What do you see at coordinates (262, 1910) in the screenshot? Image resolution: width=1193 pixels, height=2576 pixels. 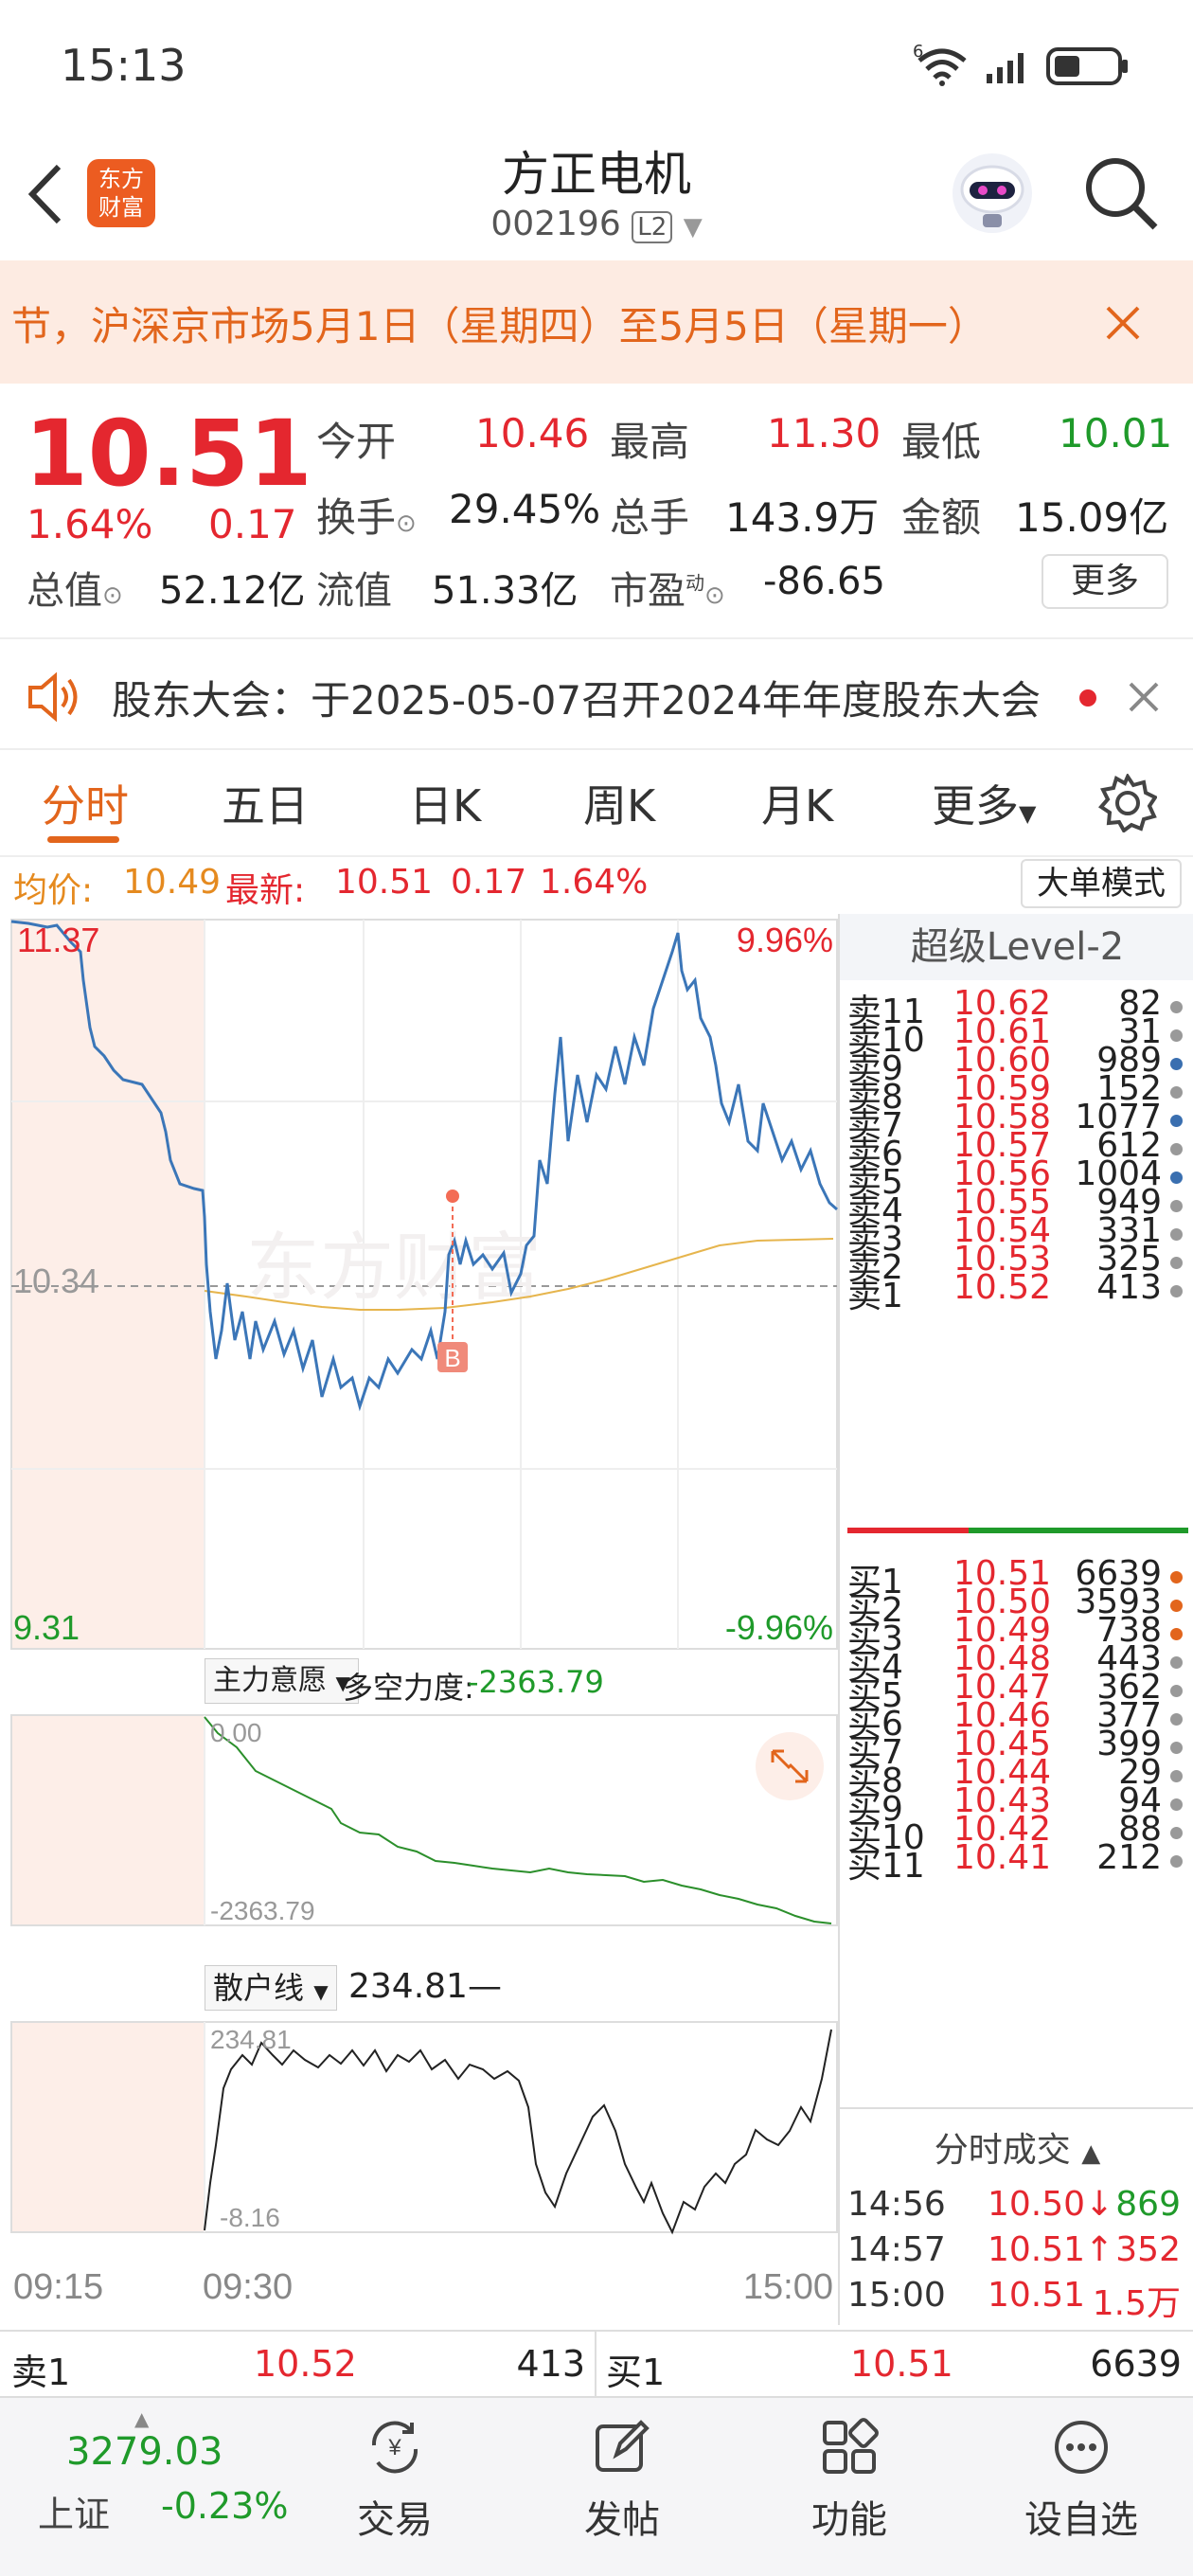 I see `ind1-bottom-label: -2363.79` at bounding box center [262, 1910].